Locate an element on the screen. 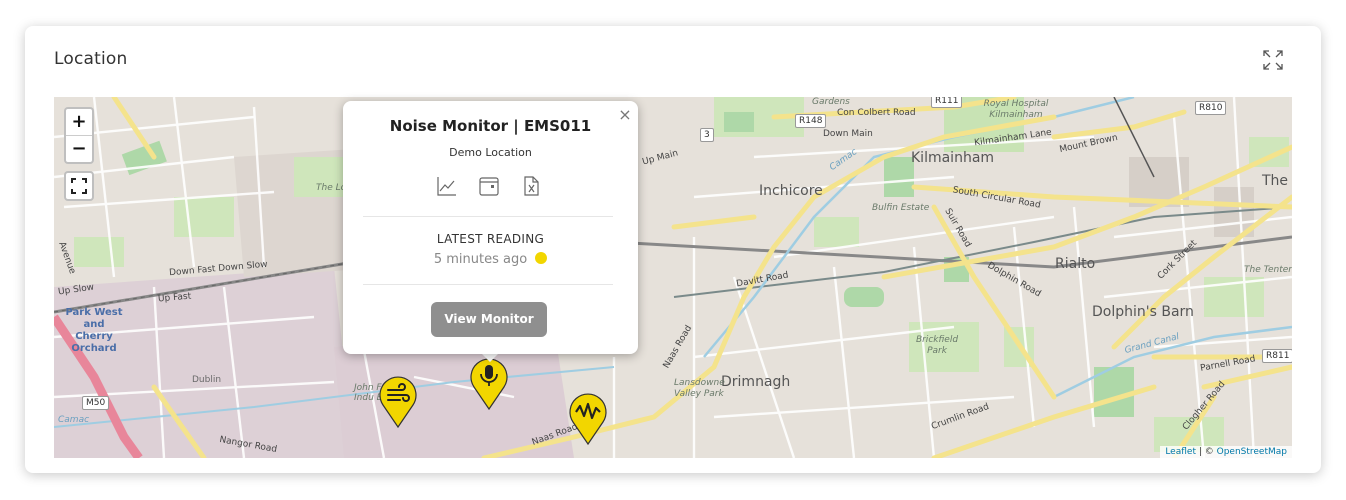 This screenshot has height=500, width=1346. marker-wind-monitor is located at coordinates (398, 402).